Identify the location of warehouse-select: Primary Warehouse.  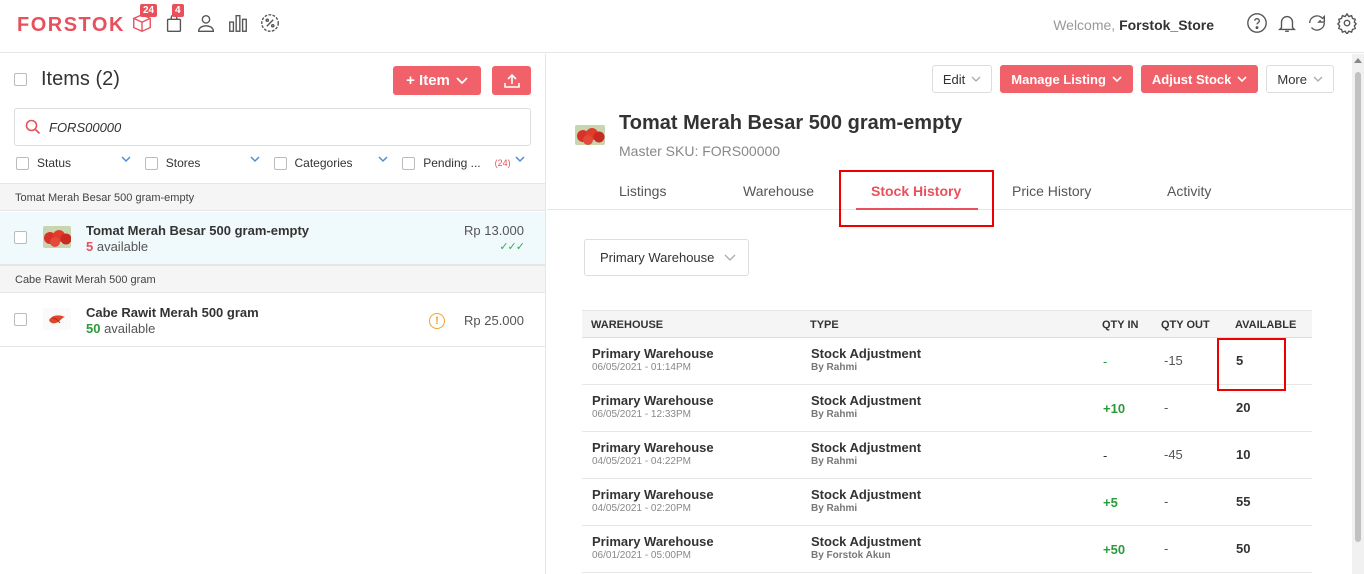
(666, 257).